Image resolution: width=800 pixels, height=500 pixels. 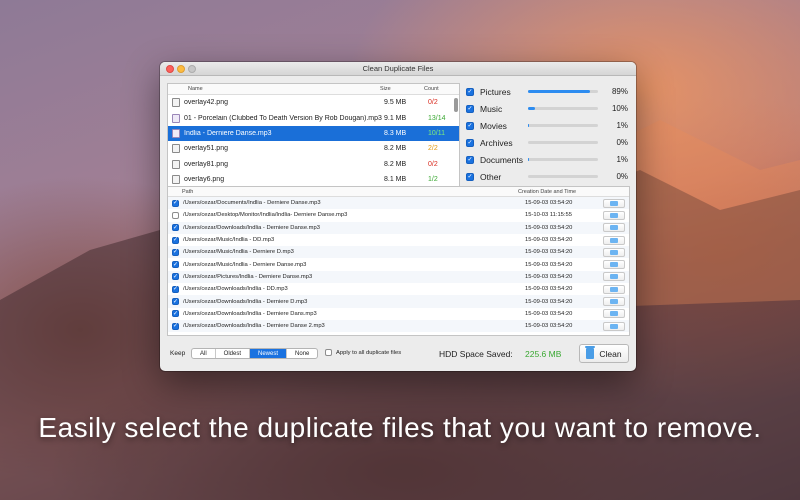 I want to click on file-list-row: overlay81.png 8.2 MB 0/2, so click(x=313, y=164).